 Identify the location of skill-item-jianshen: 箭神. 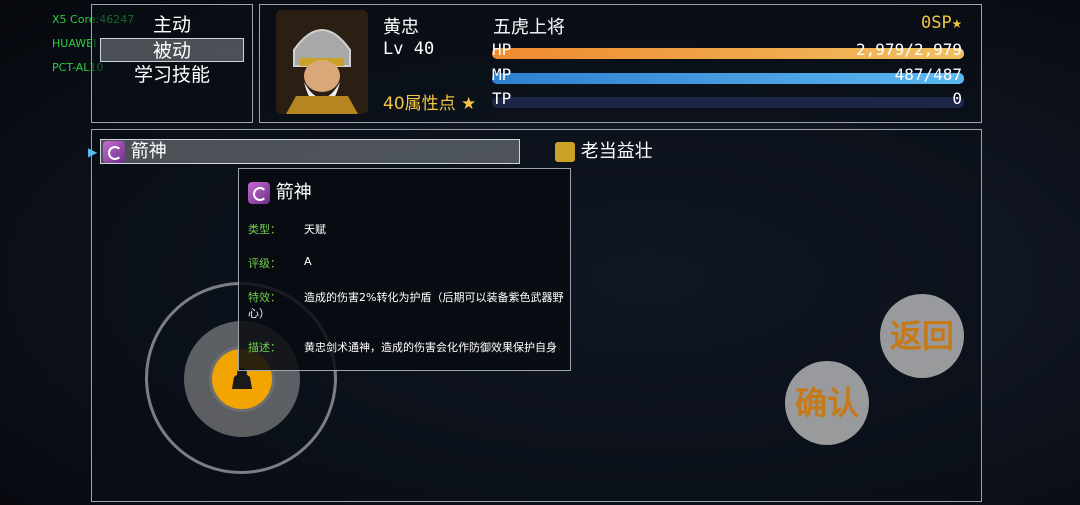
(310, 151).